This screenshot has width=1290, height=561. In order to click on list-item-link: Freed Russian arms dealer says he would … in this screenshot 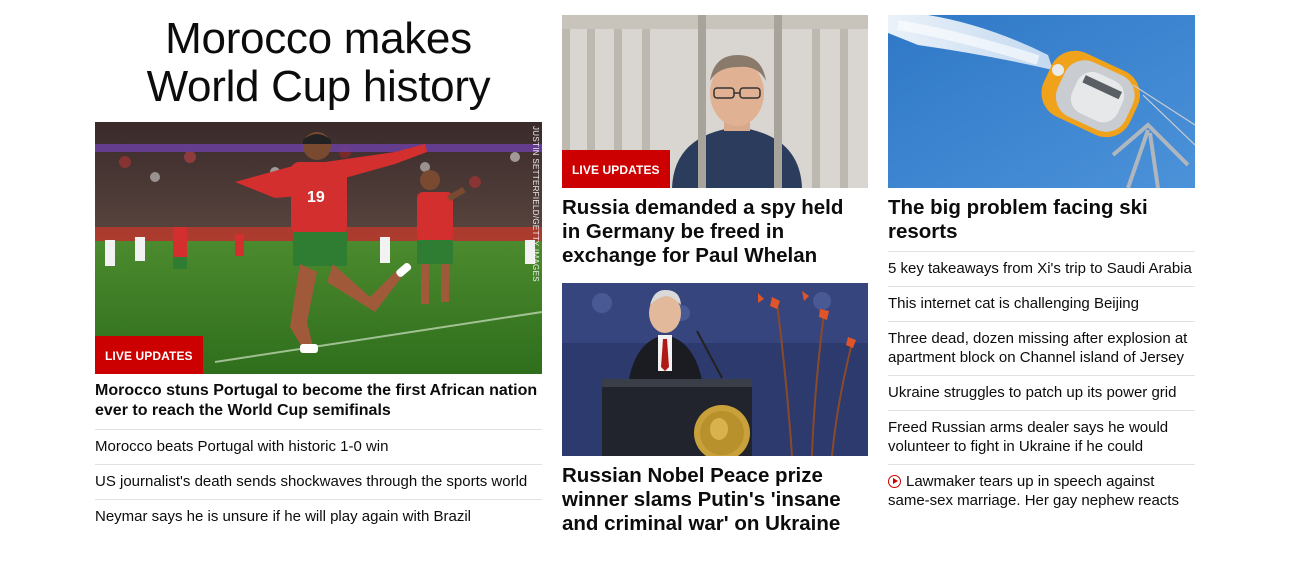, I will do `click(1028, 437)`.